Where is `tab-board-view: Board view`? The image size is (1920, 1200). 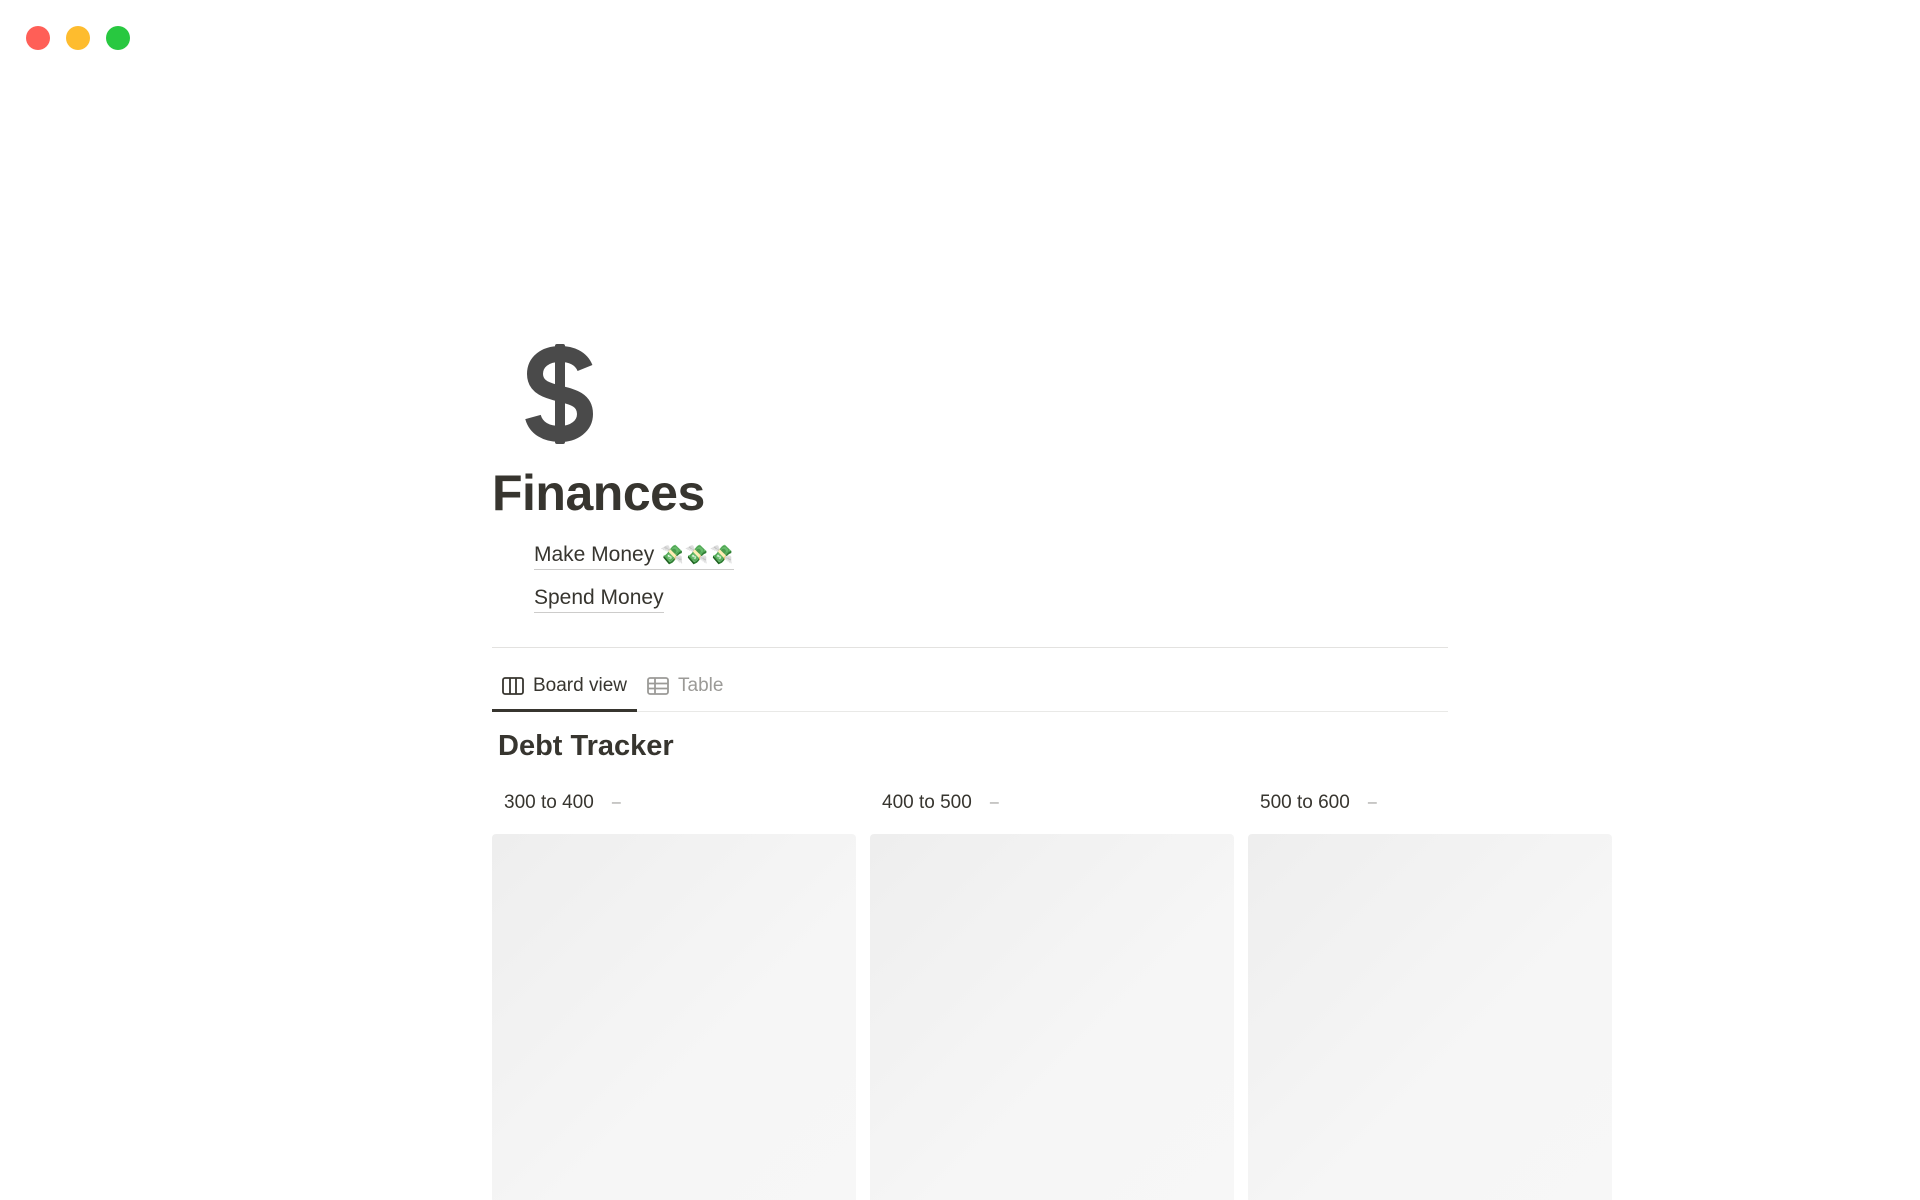 tab-board-view: Board view is located at coordinates (564, 679).